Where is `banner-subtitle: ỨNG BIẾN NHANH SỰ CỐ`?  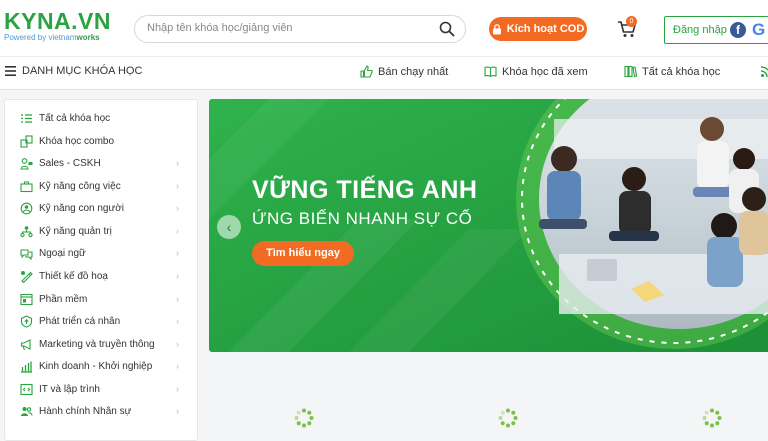
banner-subtitle: ỨNG BIẾN NHANH SỰ CỐ is located at coordinates (362, 218).